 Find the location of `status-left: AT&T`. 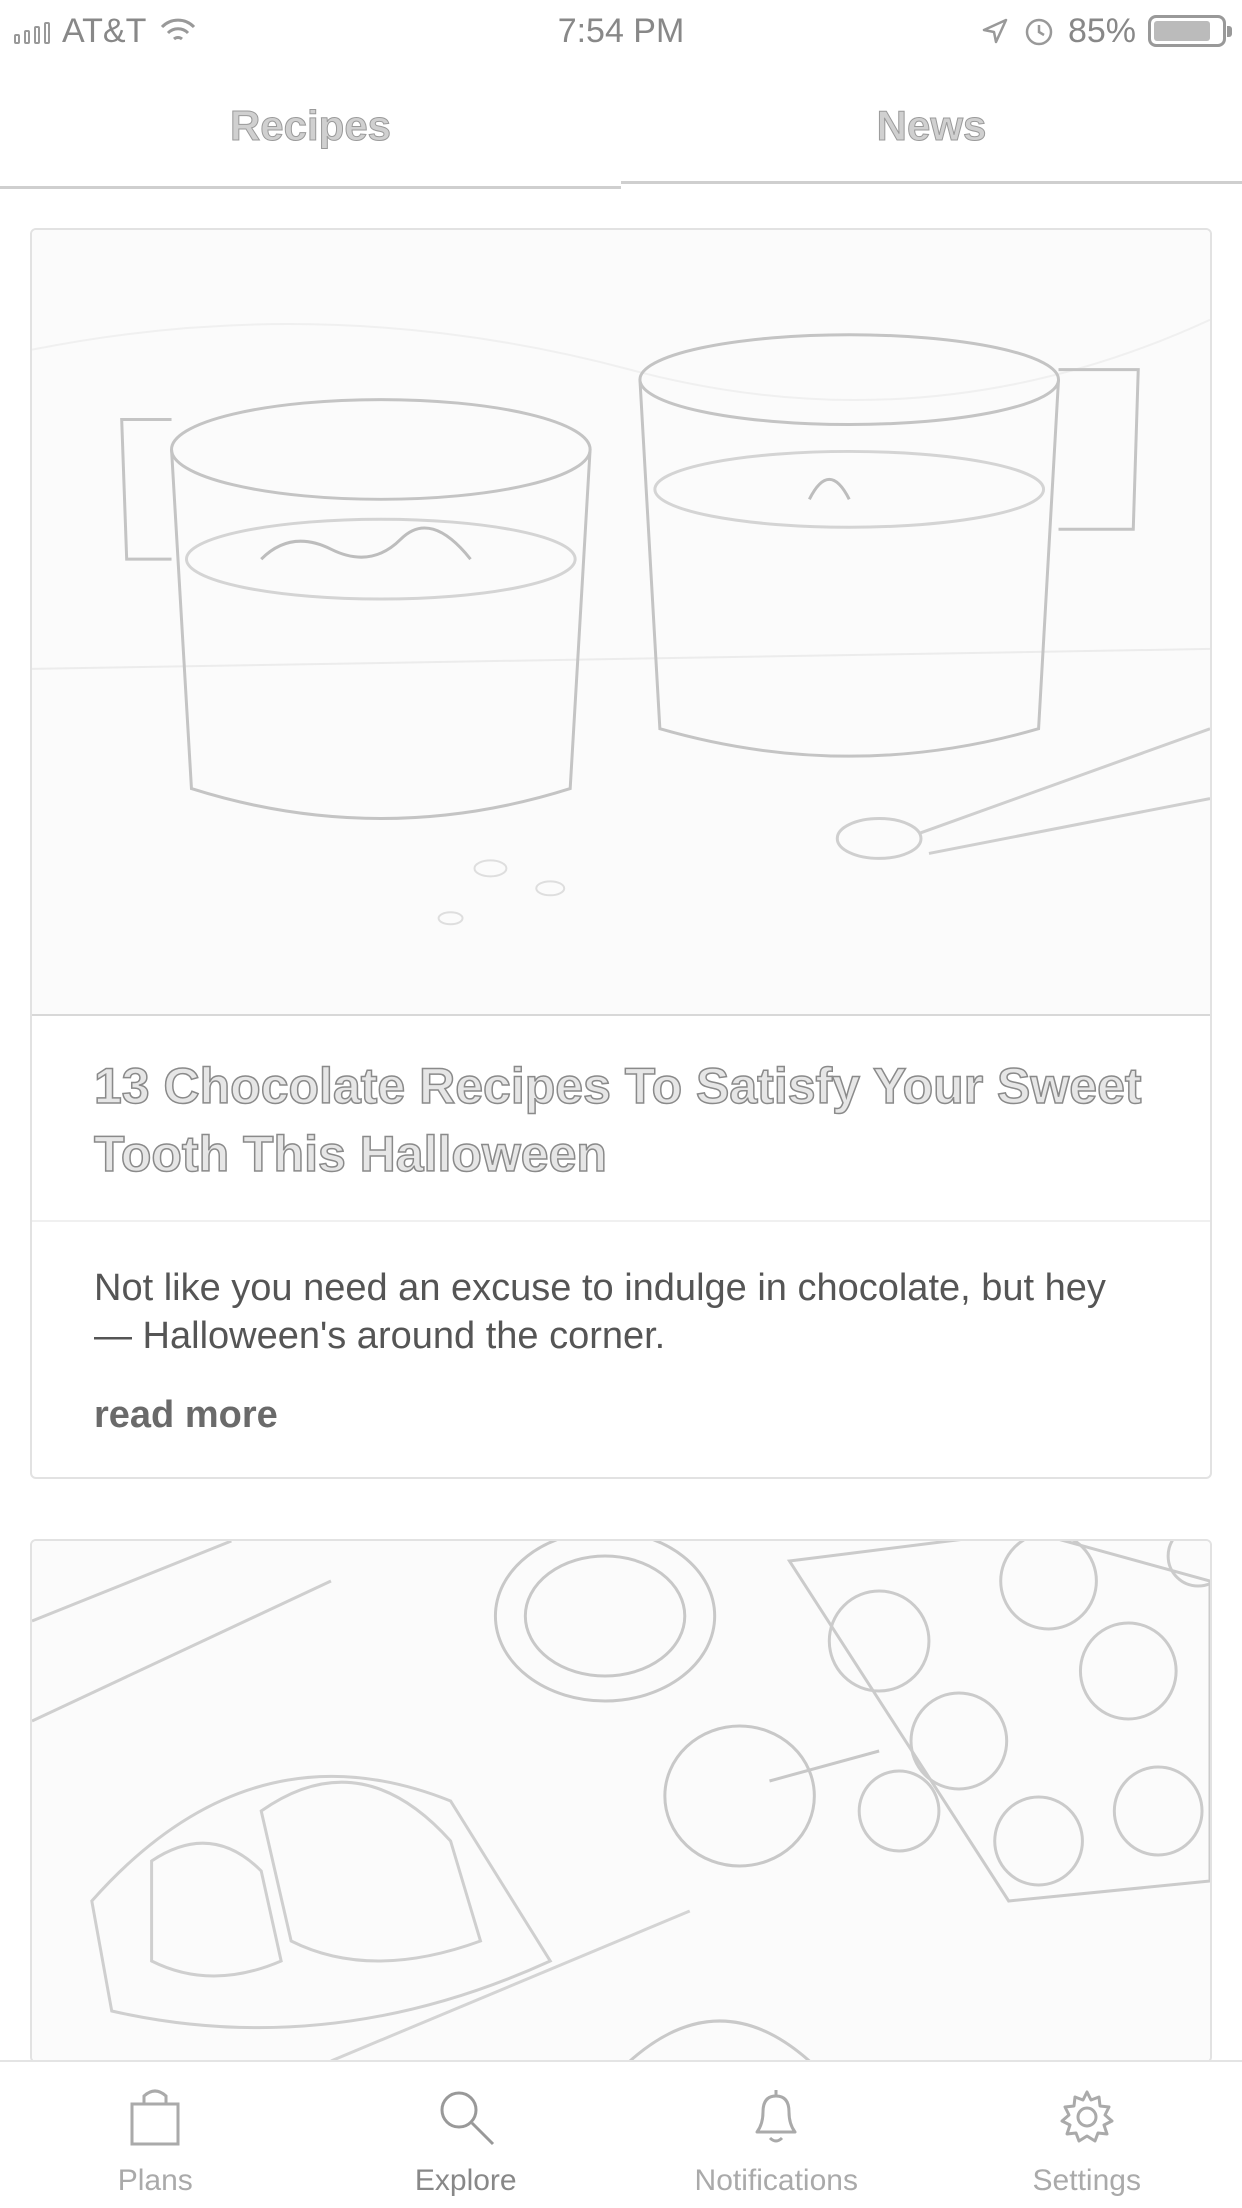

status-left: AT&T is located at coordinates (106, 31).